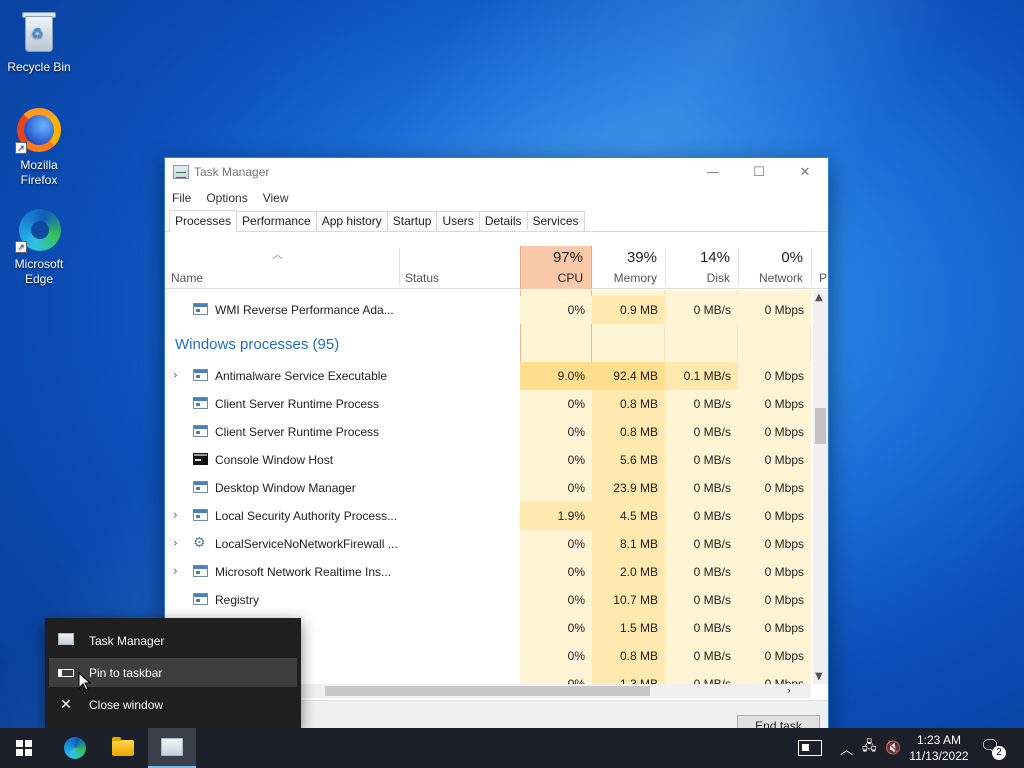  What do you see at coordinates (628, 460) in the screenshot?
I see `process-memory-cell: 5.6 MB` at bounding box center [628, 460].